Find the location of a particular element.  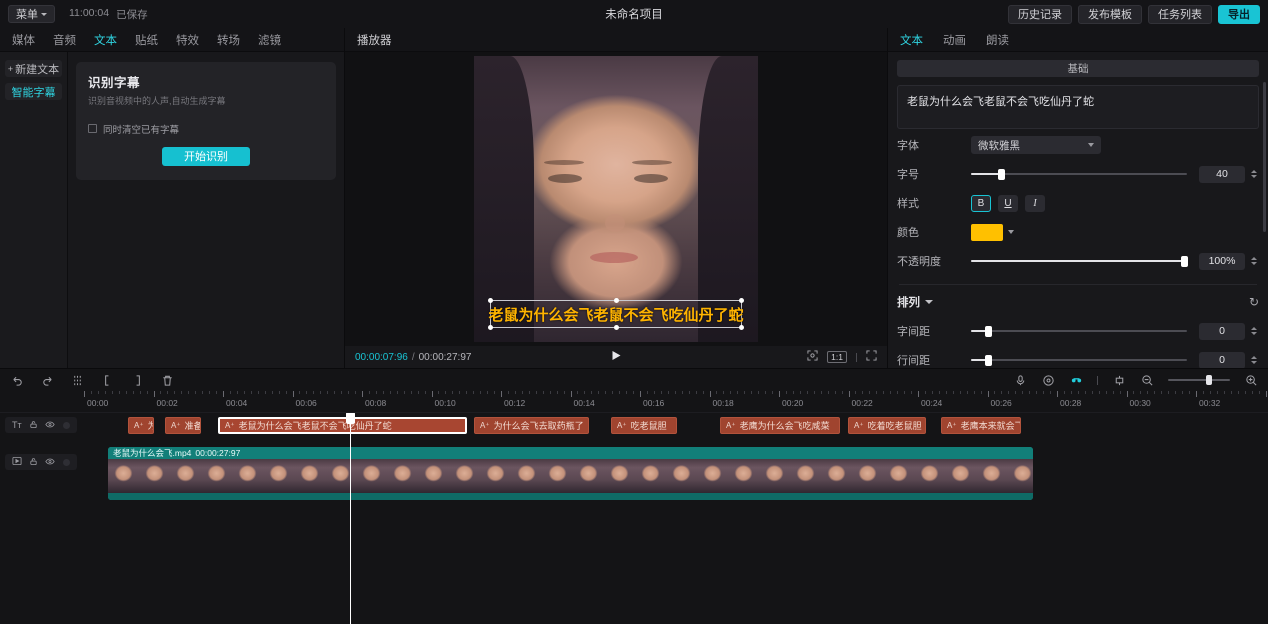

line-spacing-slider is located at coordinates (1079, 359).